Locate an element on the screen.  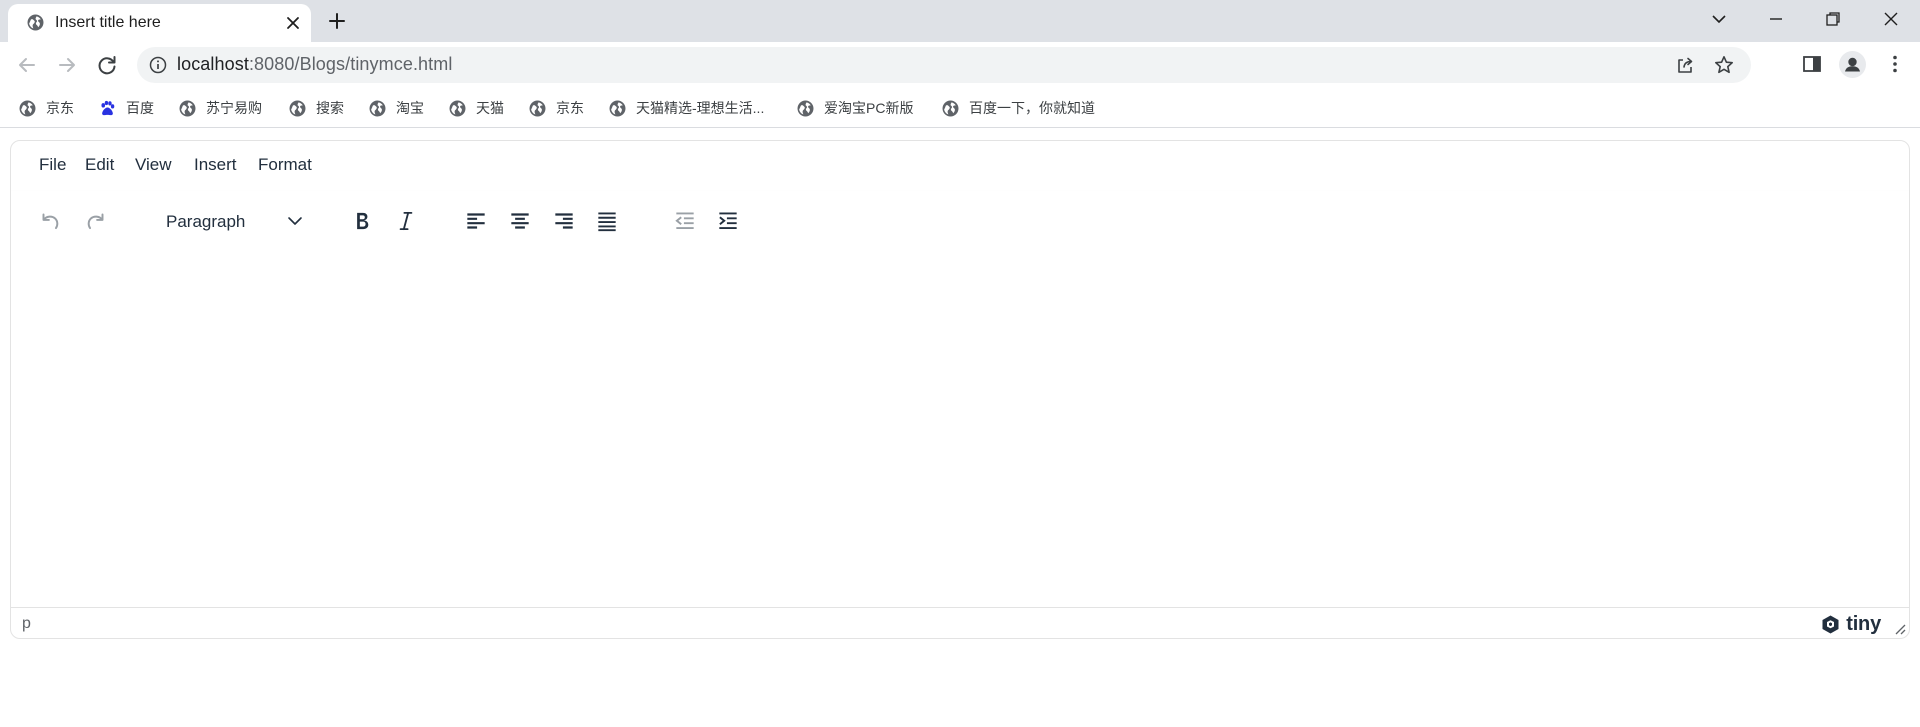
url-path: :8080/Blogs/tinymce.html is located at coordinates (350, 64).